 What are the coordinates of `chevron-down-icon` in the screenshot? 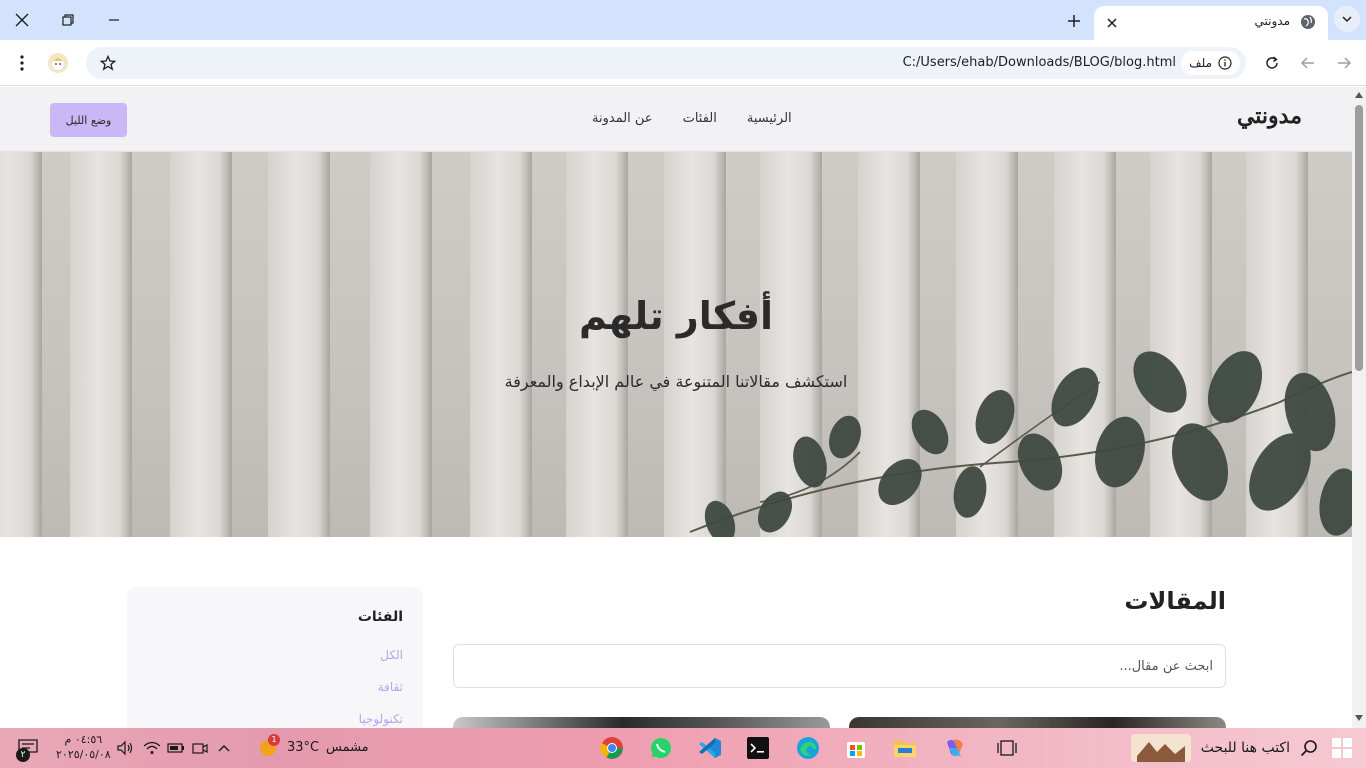 It's located at (1347, 19).